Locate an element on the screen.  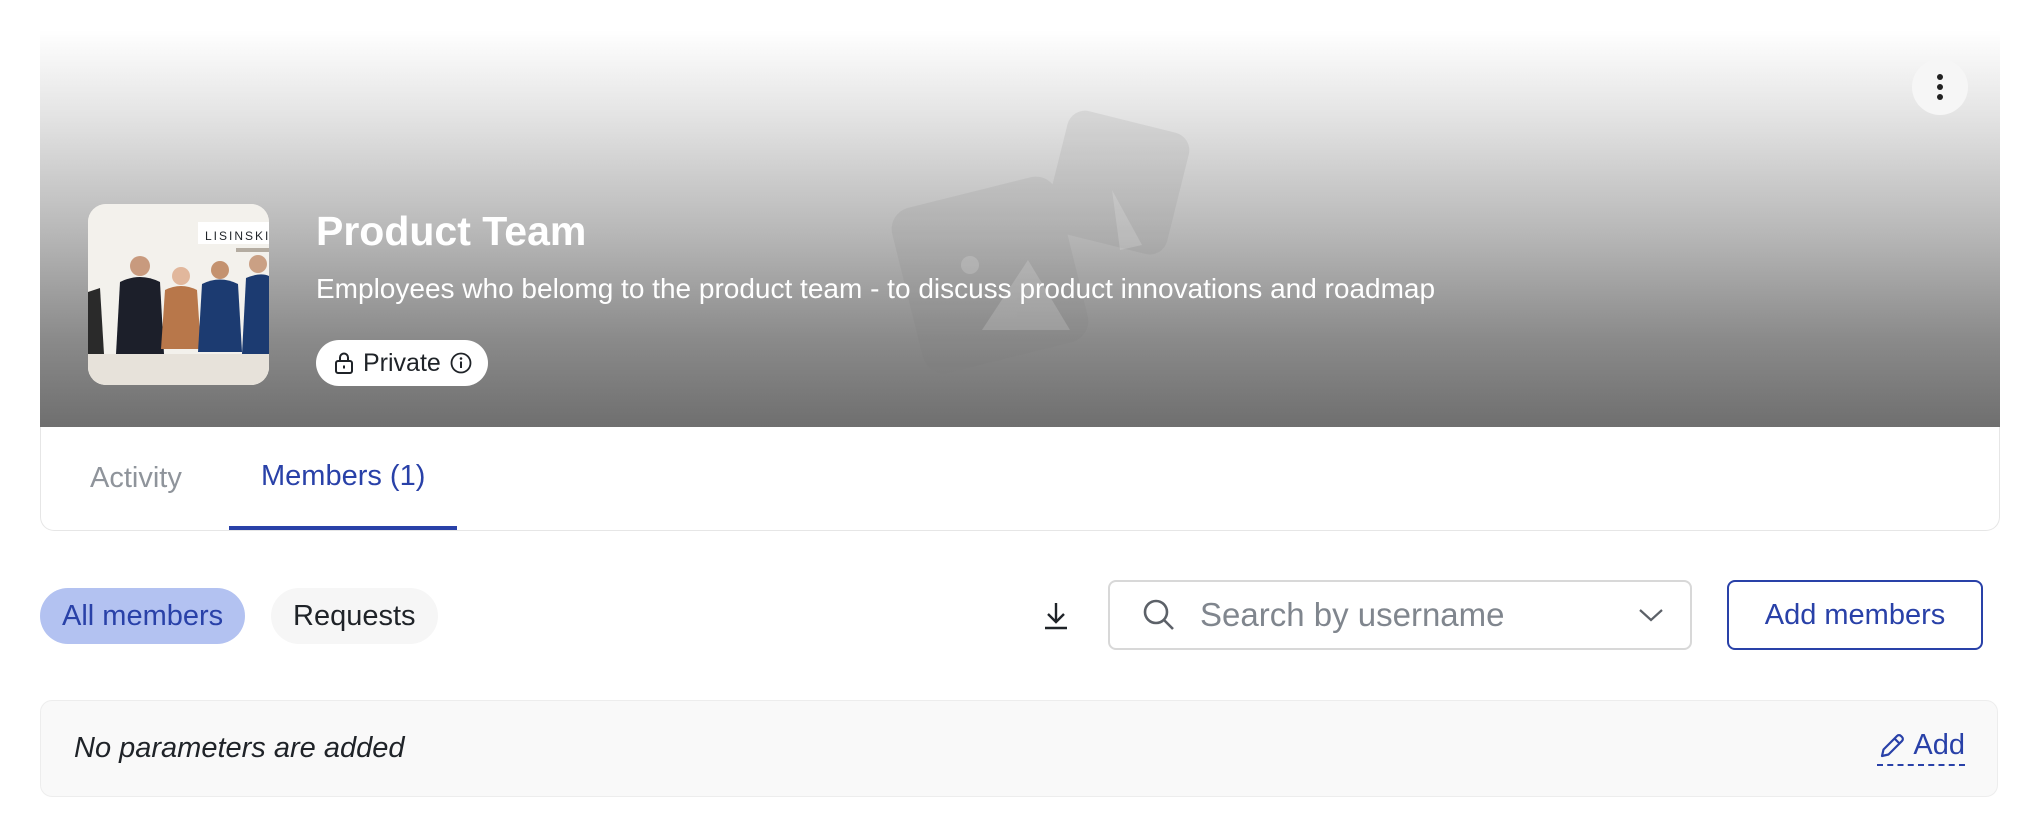
more-vertical-icon is located at coordinates (1940, 87).